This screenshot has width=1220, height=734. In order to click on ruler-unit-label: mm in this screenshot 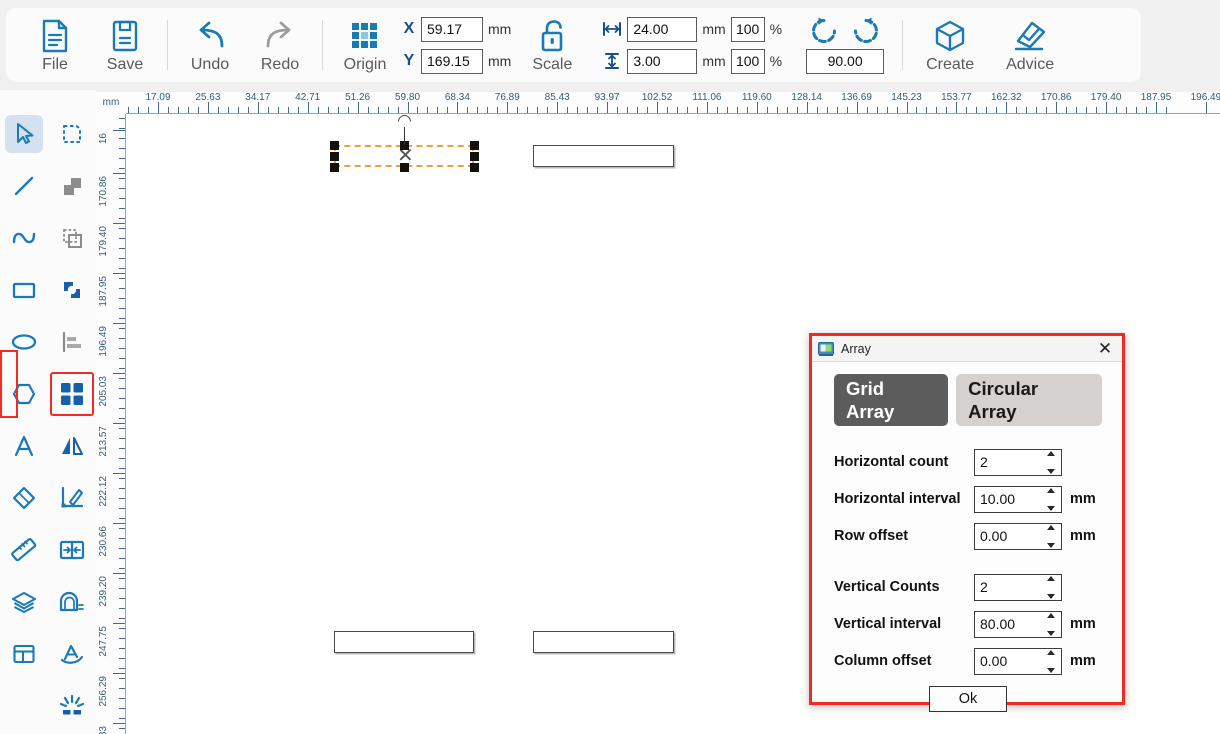, I will do `click(111, 103)`.